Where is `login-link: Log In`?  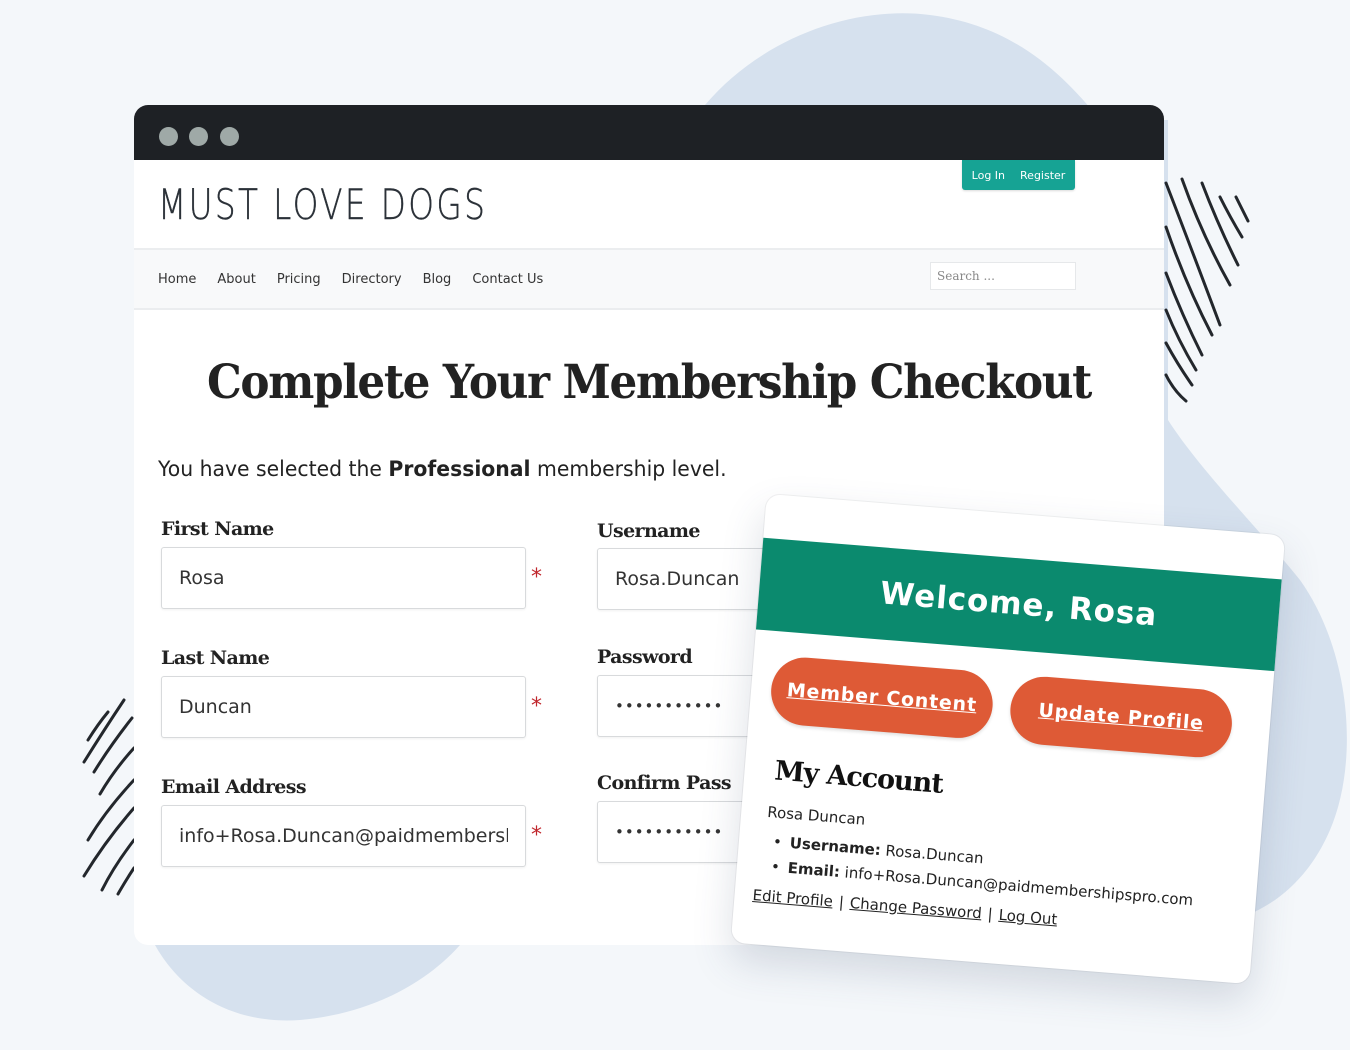
login-link: Log In is located at coordinates (988, 175).